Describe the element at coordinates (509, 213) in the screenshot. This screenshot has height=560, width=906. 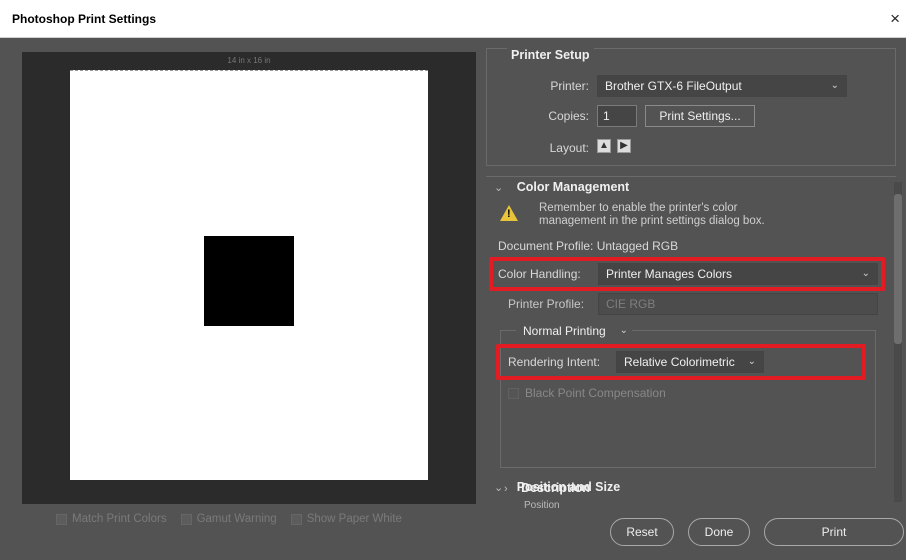
I see `warning-icon: !` at that location.